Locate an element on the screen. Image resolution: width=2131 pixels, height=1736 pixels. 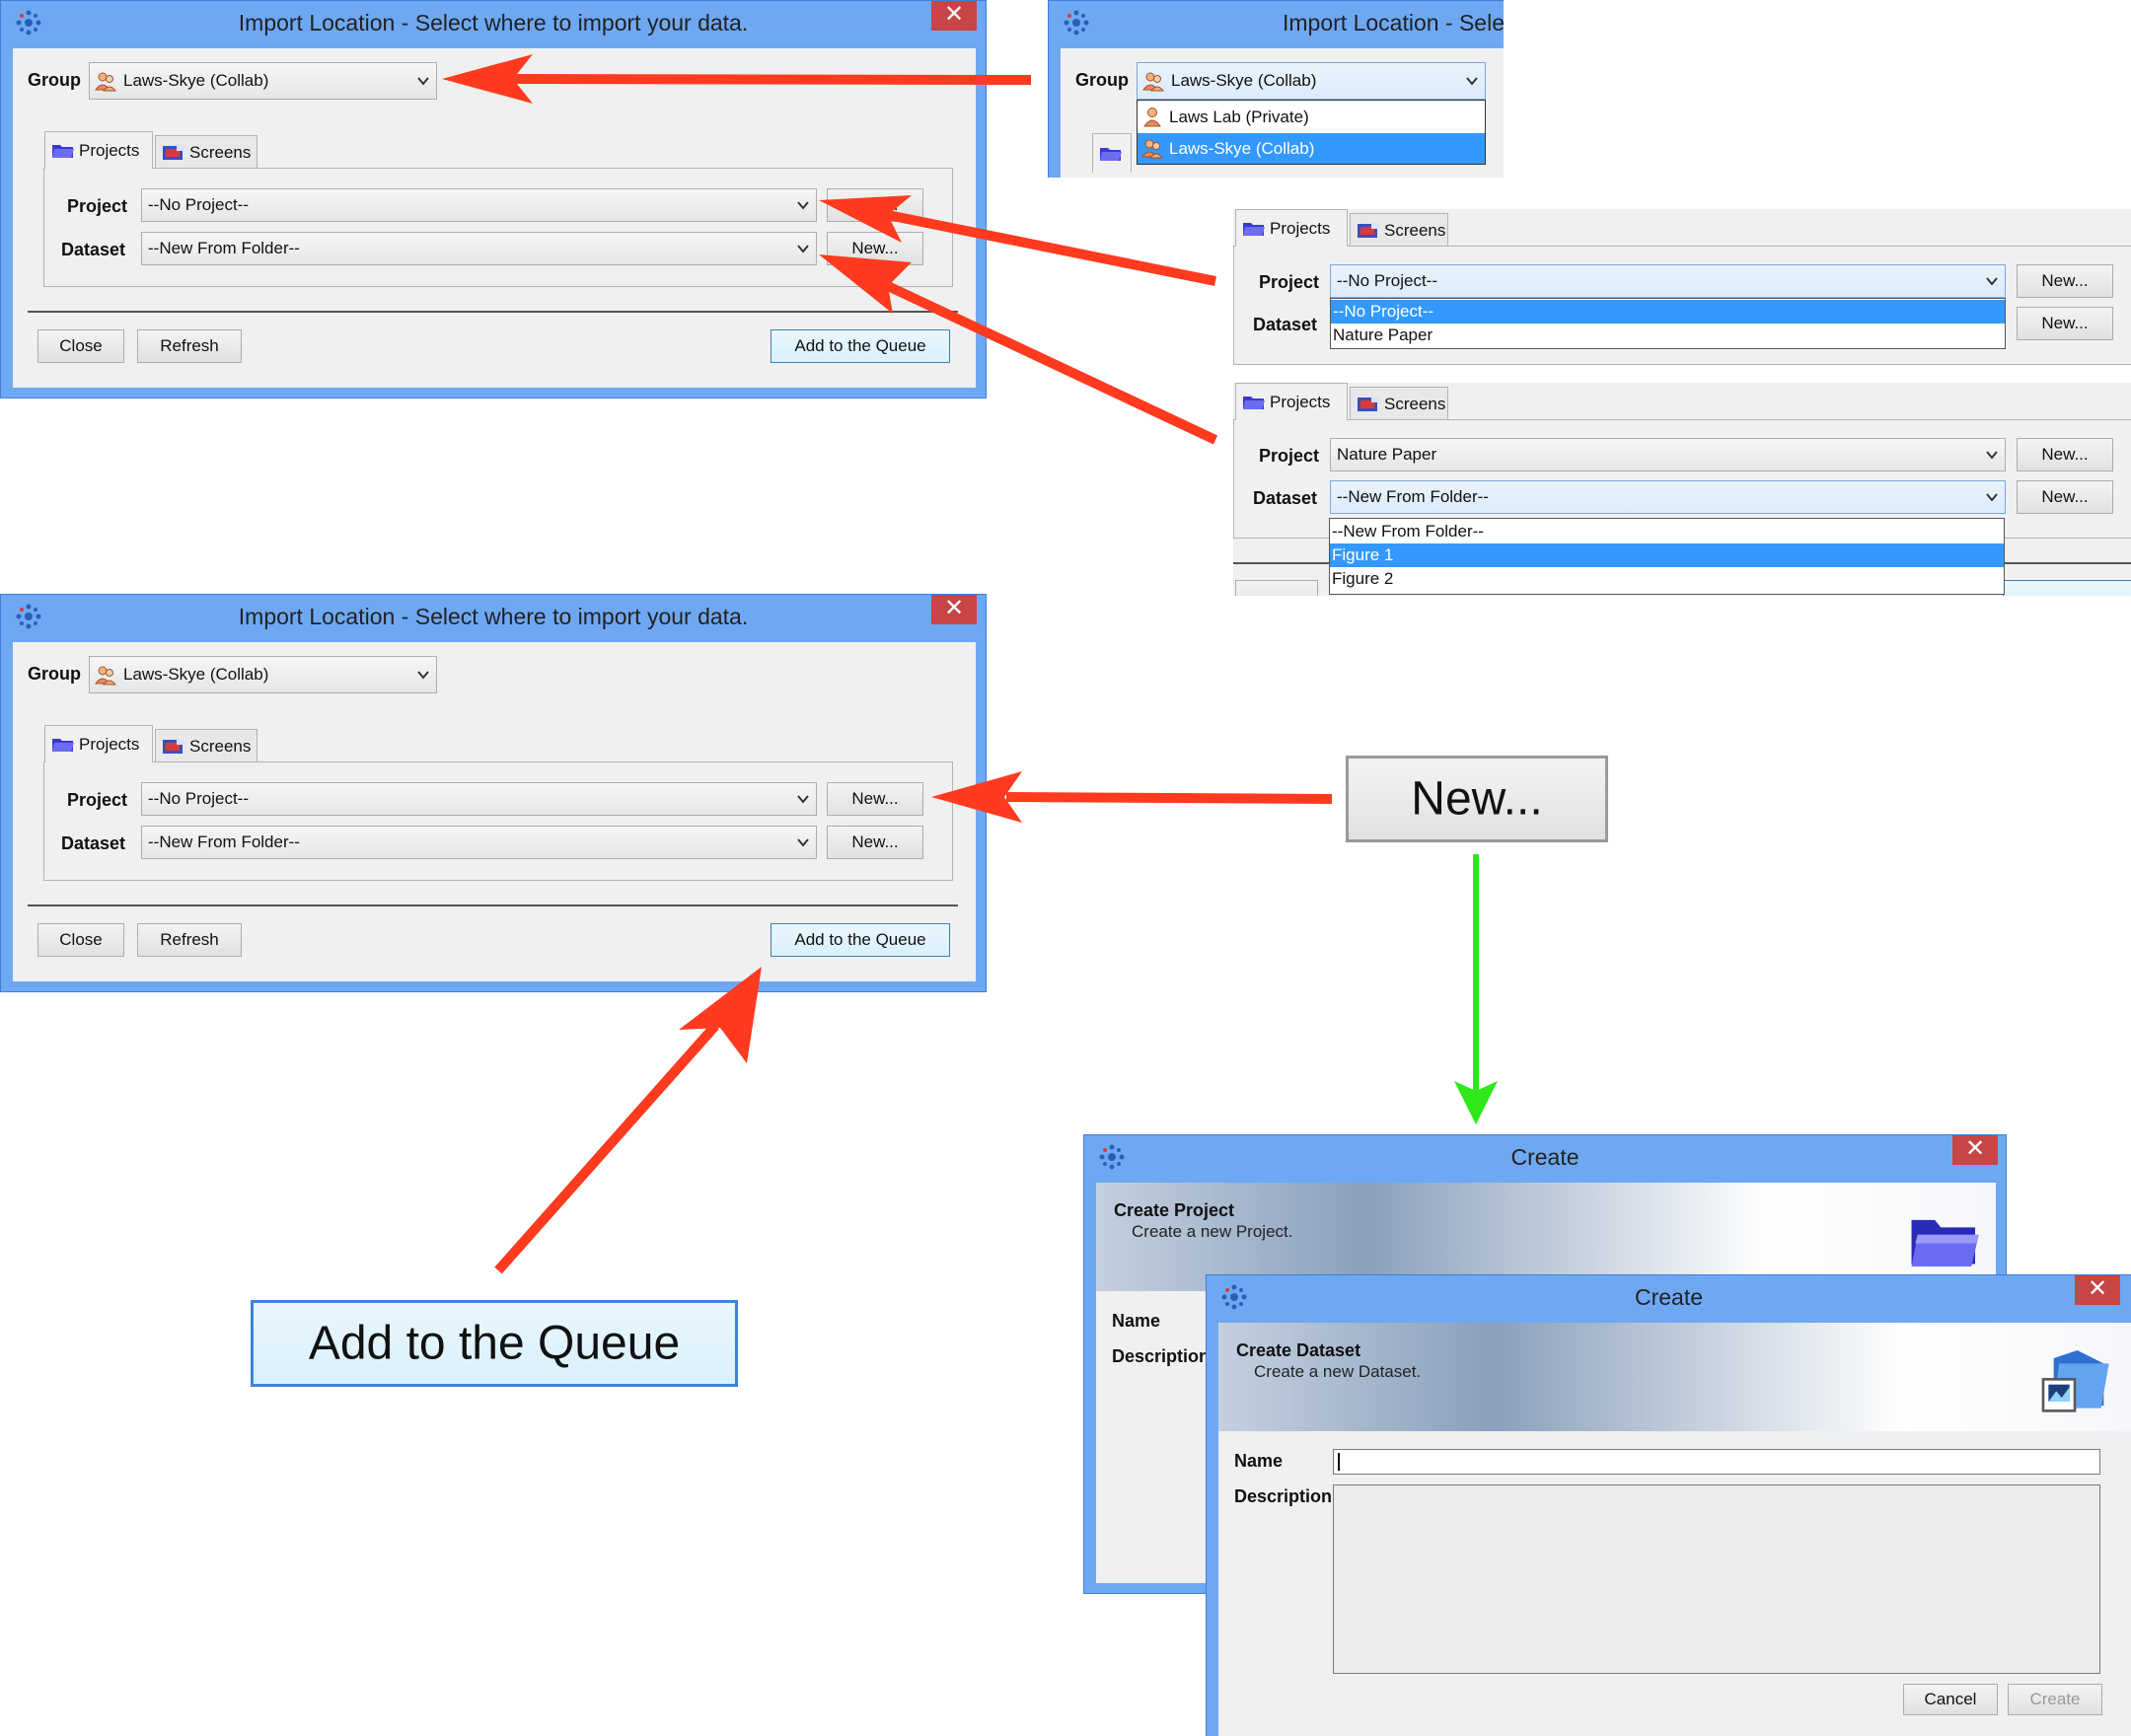
dataset-option-figure-1: Figure 1 is located at coordinates (1667, 555).